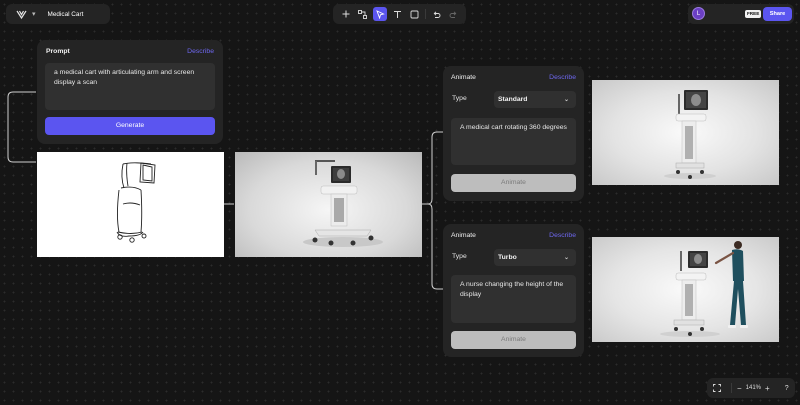 This screenshot has height=405, width=800. What do you see at coordinates (397, 14) in the screenshot?
I see `text-tool-icon` at bounding box center [397, 14].